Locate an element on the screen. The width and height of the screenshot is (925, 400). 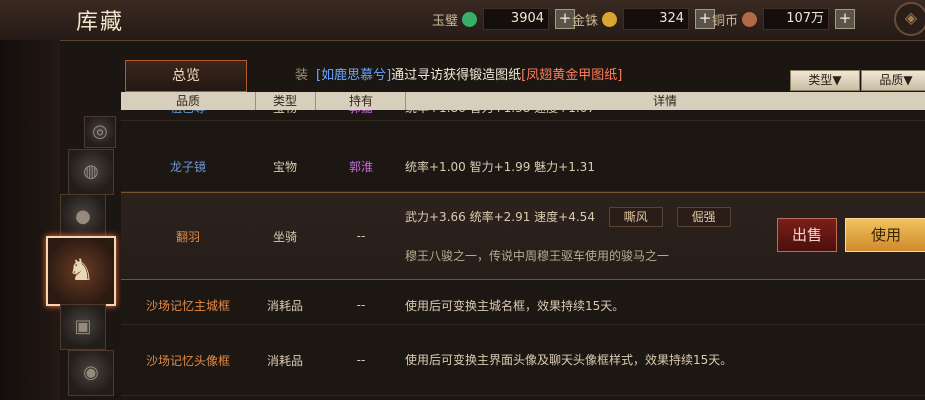
currency-jade-value: 3904 is located at coordinates (516, 19).